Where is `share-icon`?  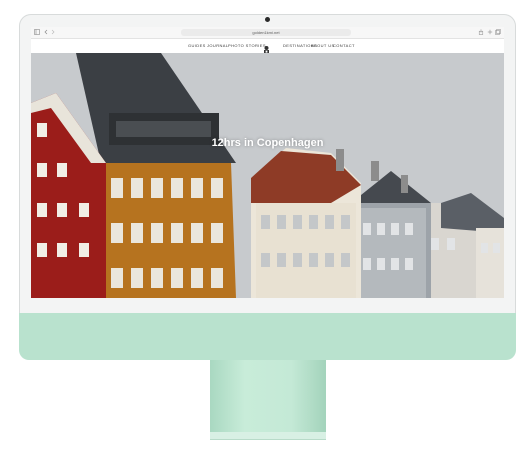 share-icon is located at coordinates (481, 32).